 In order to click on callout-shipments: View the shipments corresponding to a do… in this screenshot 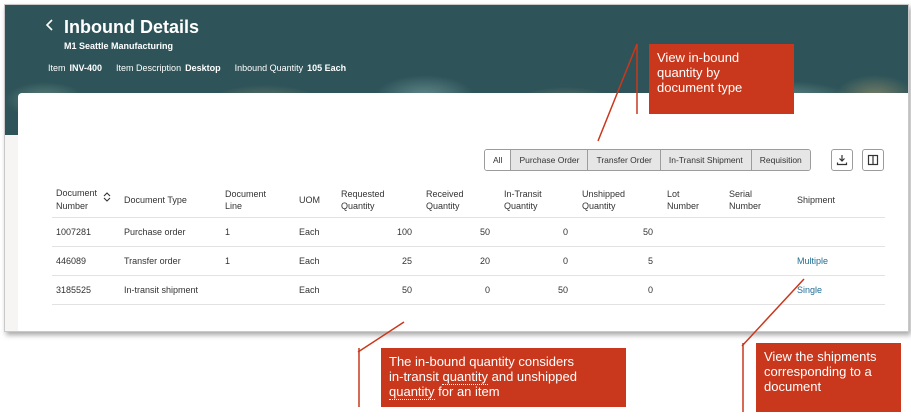, I will do `click(828, 377)`.